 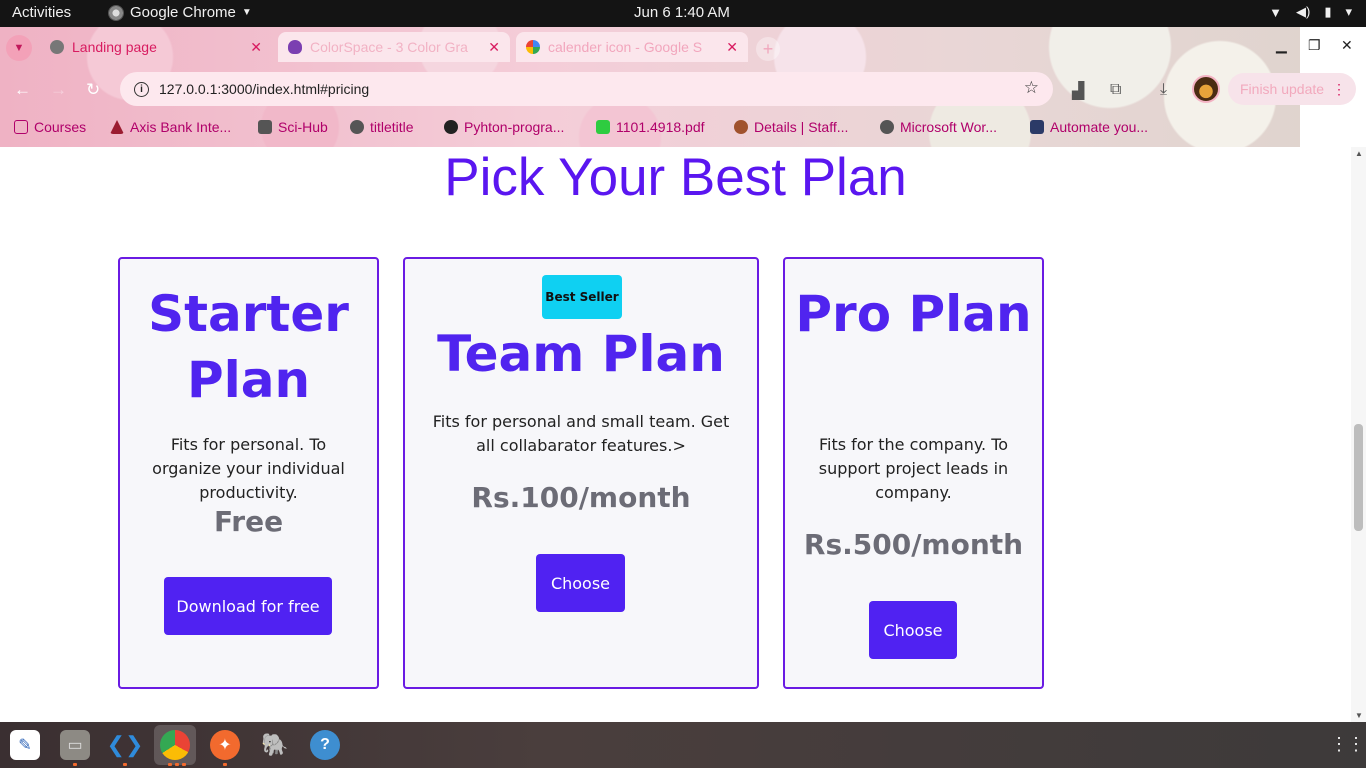 I want to click on info-icon: i, so click(x=141, y=89).